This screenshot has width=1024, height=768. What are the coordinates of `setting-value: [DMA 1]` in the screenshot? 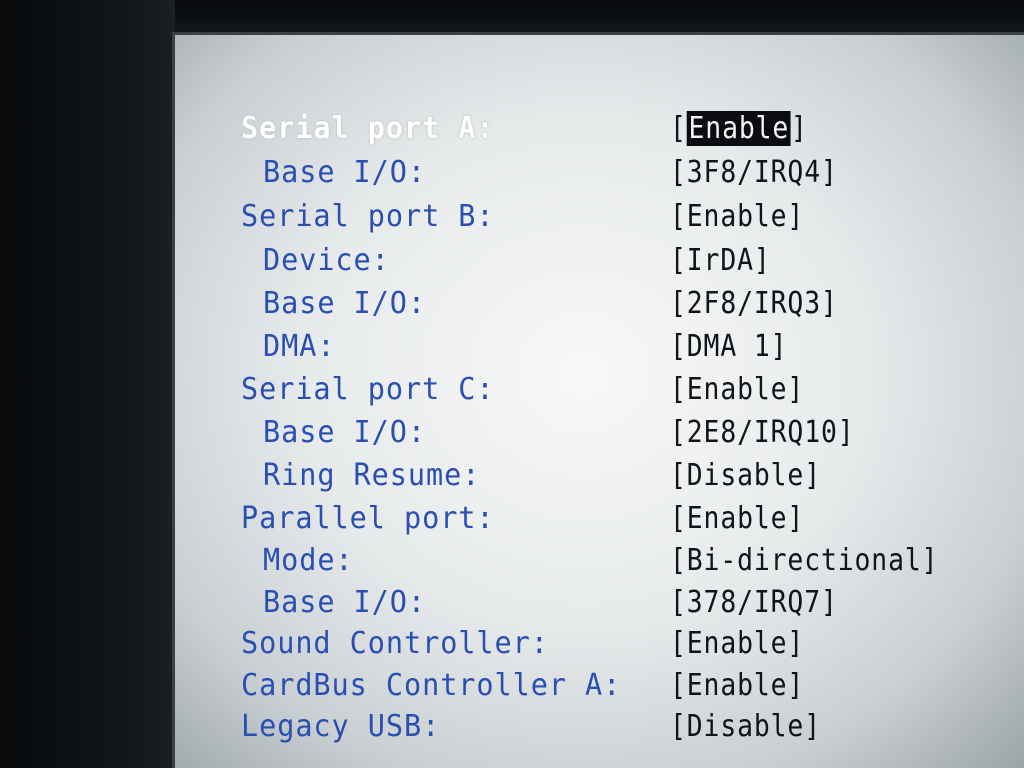 It's located at (728, 347).